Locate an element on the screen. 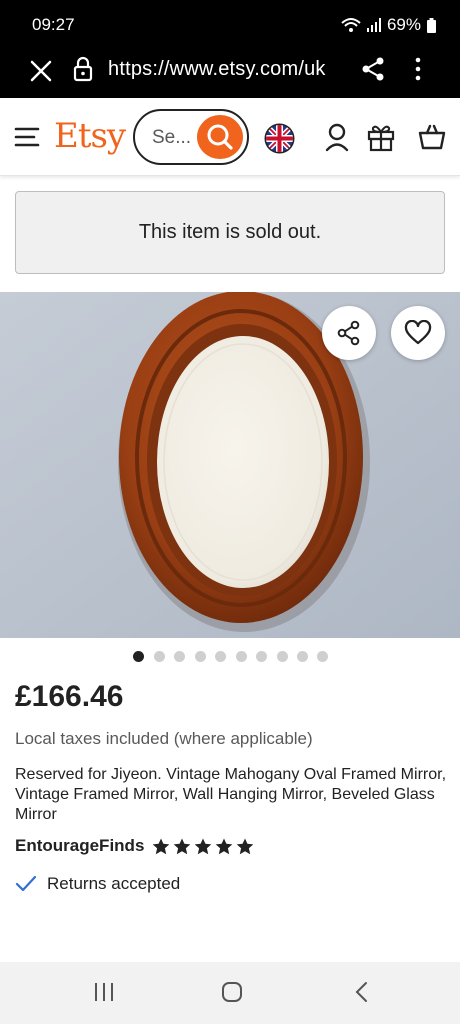 The image size is (460, 1024). shop-row: EntourageFinds is located at coordinates (134, 846).